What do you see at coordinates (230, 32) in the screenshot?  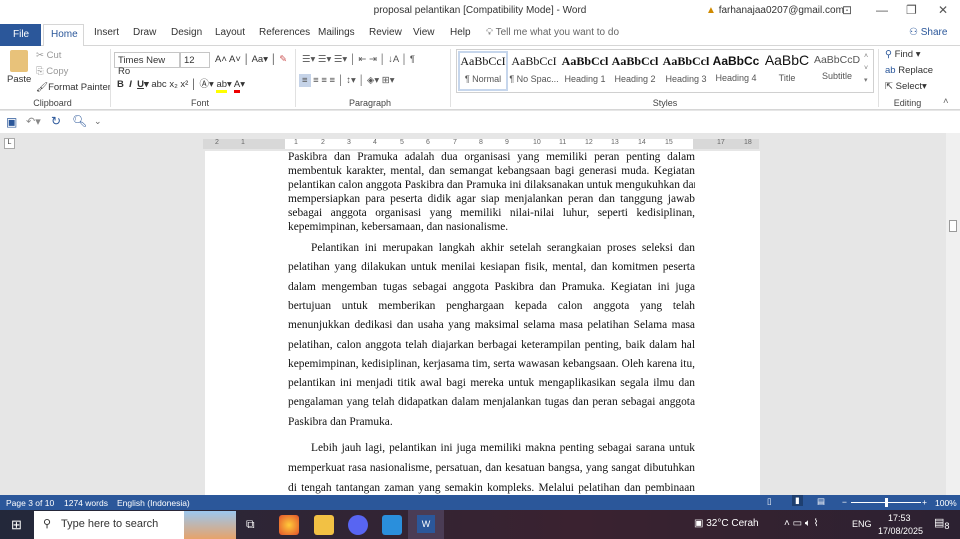 I see `tab-layout: Layout` at bounding box center [230, 32].